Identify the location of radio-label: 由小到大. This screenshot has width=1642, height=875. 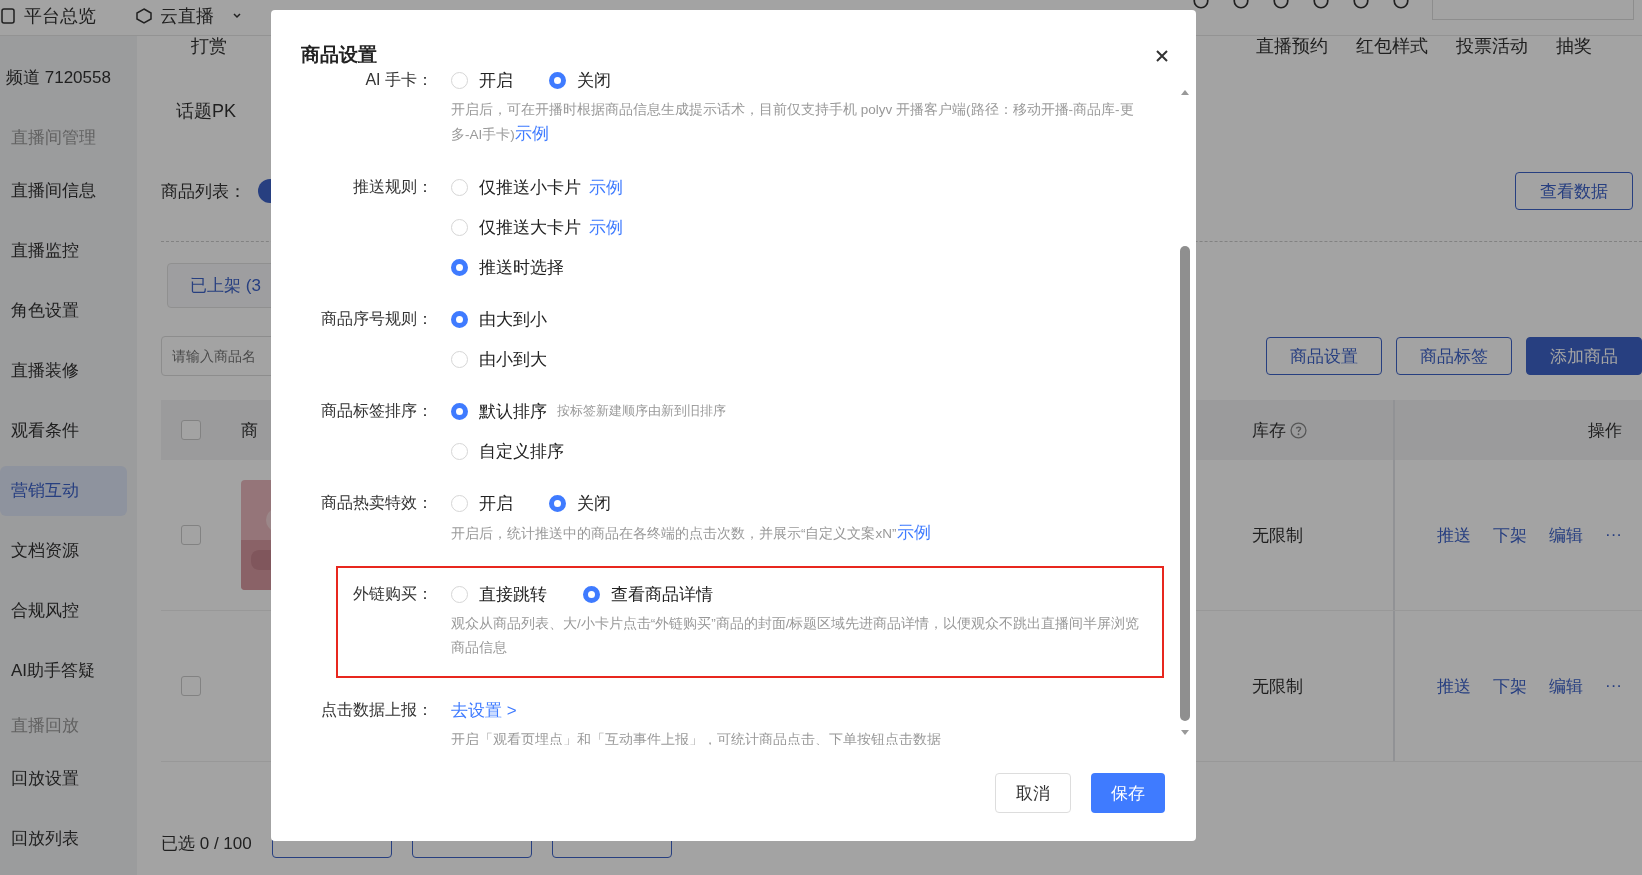
(513, 359).